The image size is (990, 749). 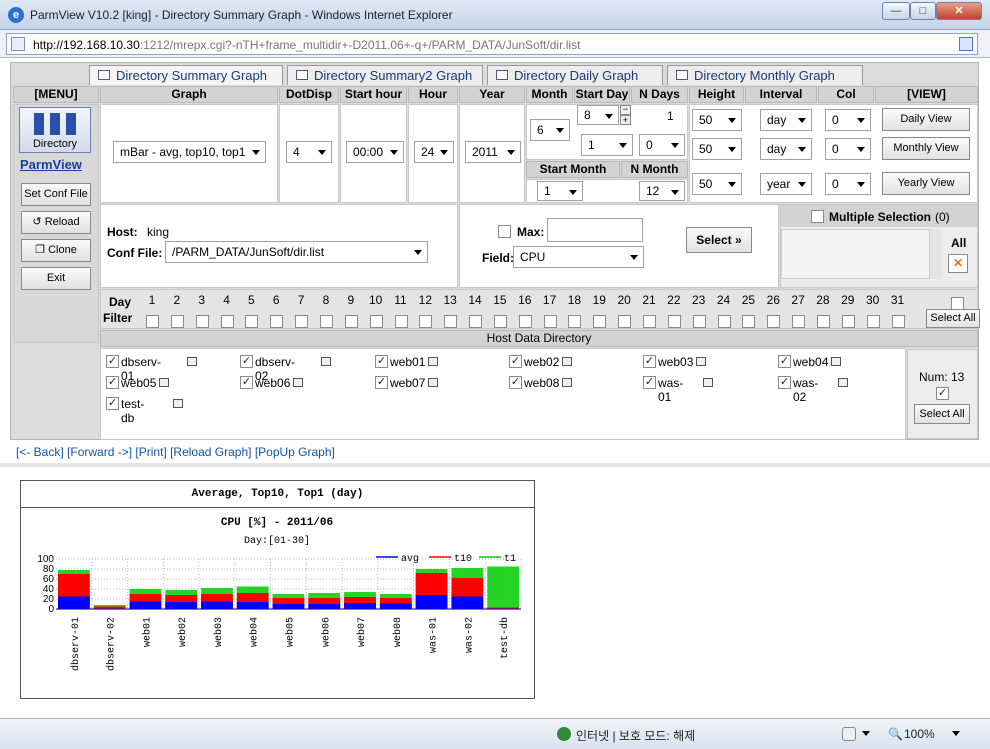 What do you see at coordinates (434, 152) in the screenshot?
I see `hour-select: 24` at bounding box center [434, 152].